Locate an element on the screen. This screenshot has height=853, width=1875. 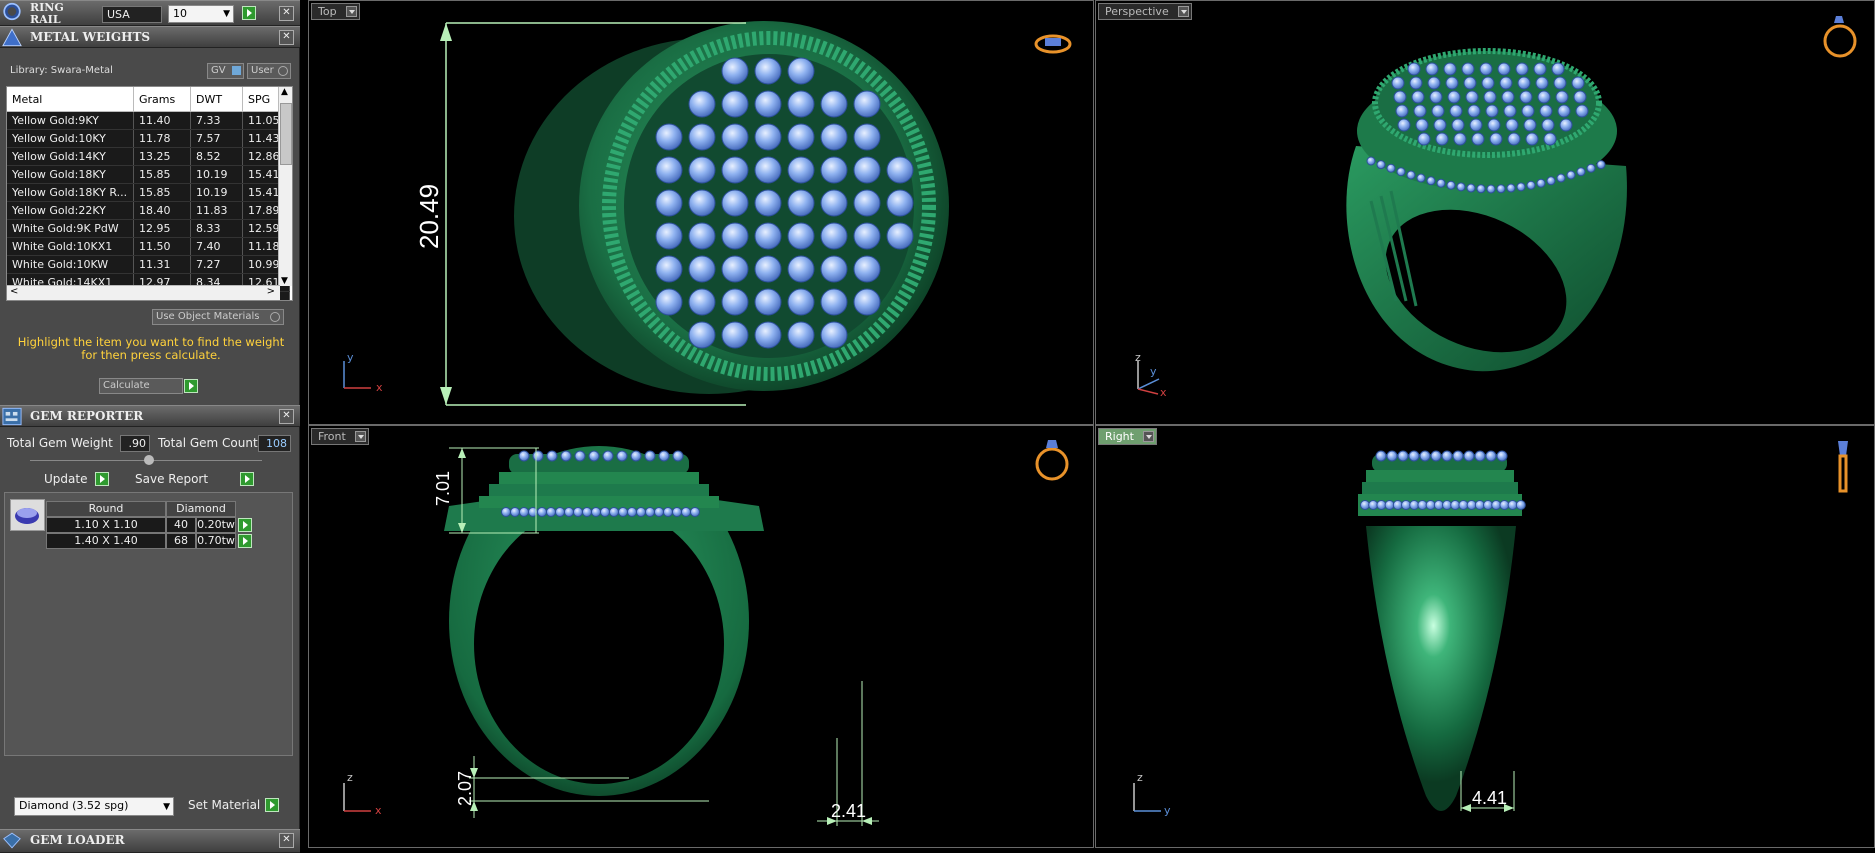
calculate-go-button is located at coordinates (191, 386).